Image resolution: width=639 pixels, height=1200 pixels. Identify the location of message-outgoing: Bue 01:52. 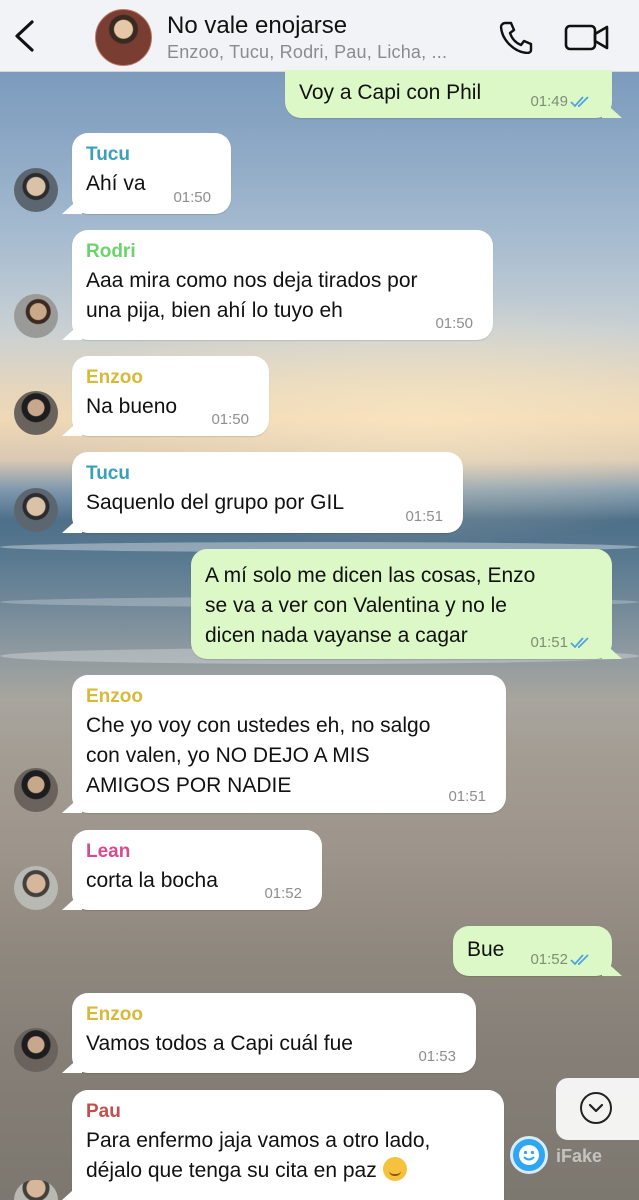
(532, 951).